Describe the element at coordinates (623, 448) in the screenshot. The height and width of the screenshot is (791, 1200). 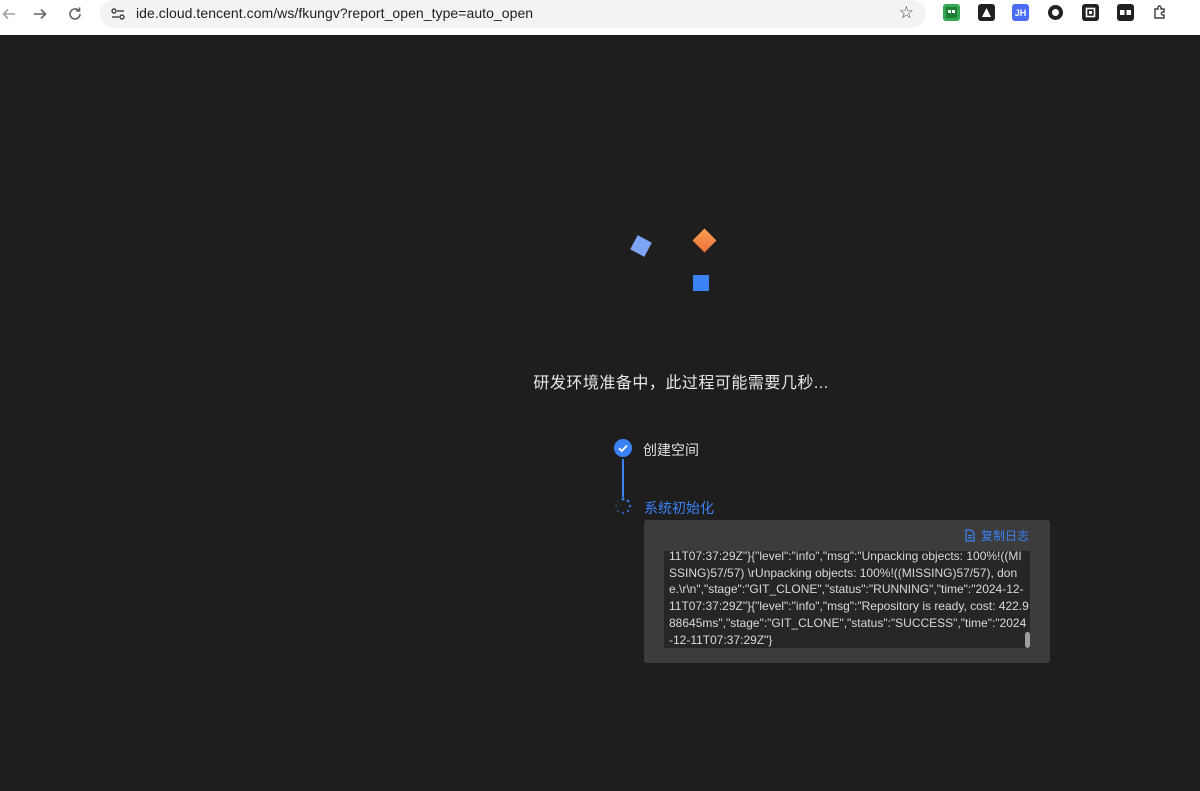
I see `check-circle-icon` at that location.